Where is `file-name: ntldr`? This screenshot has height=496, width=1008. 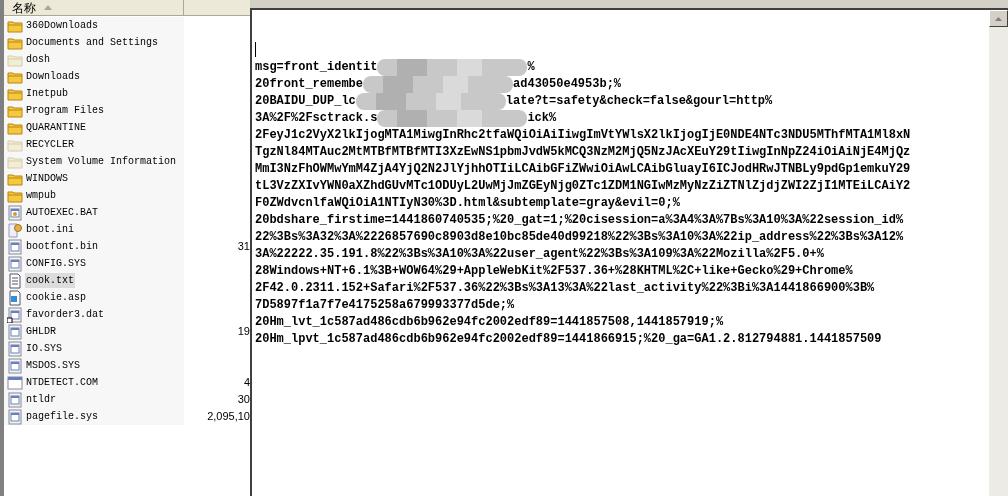 file-name: ntldr is located at coordinates (41, 399).